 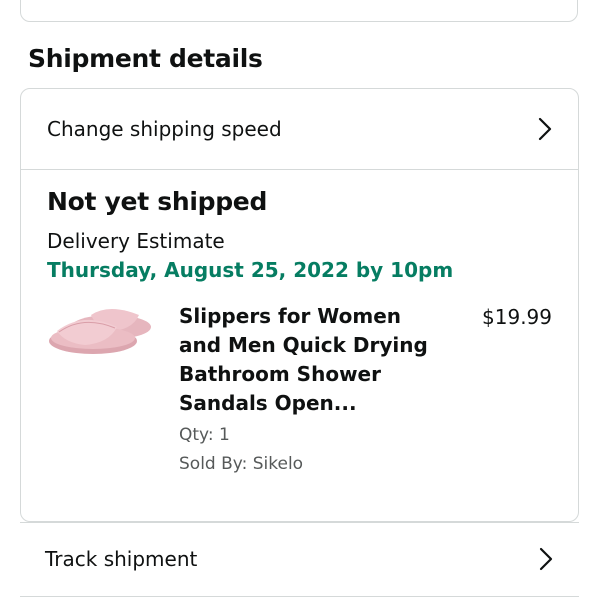 I want to click on delivery-estimate-label: Delivery Estimate, so click(x=136, y=241).